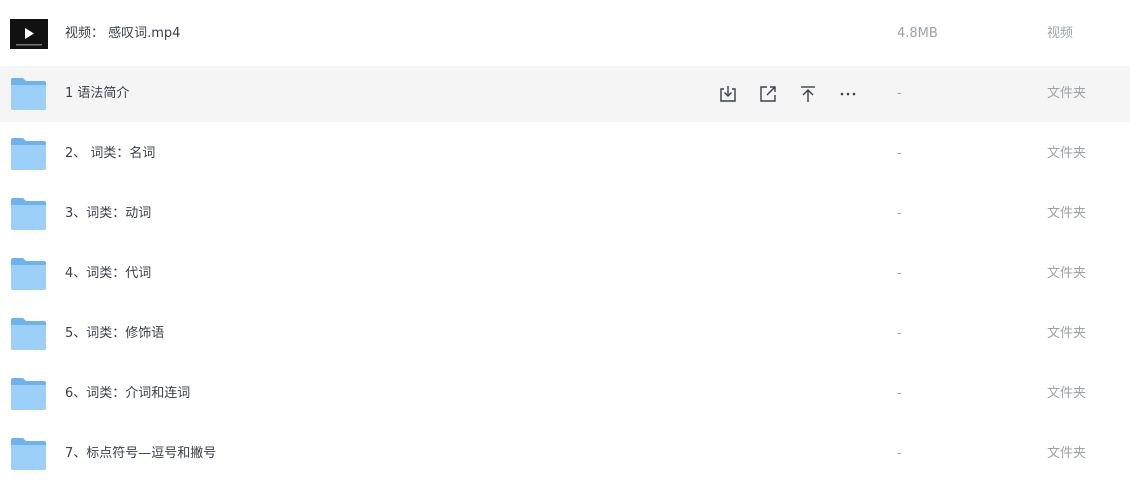 The height and width of the screenshot is (492, 1130). Describe the element at coordinates (1060, 33) in the screenshot. I see `file-type: 视频` at that location.